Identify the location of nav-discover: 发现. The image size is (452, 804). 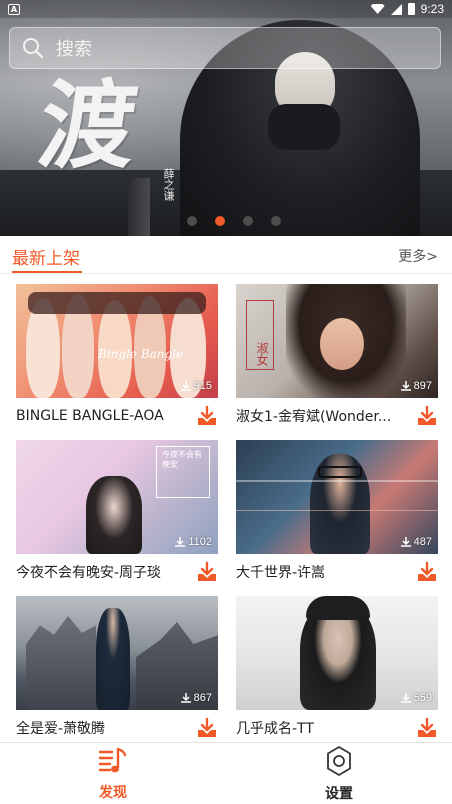
(113, 773).